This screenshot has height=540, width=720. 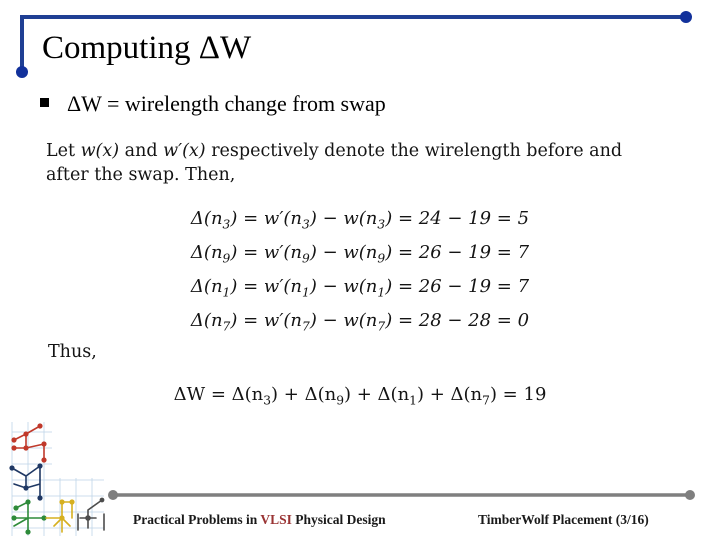 I want to click on equation-row: Δ(n7) = w′(n7) − w(n7) = 28 − 28 = 0, so click(x=360, y=324).